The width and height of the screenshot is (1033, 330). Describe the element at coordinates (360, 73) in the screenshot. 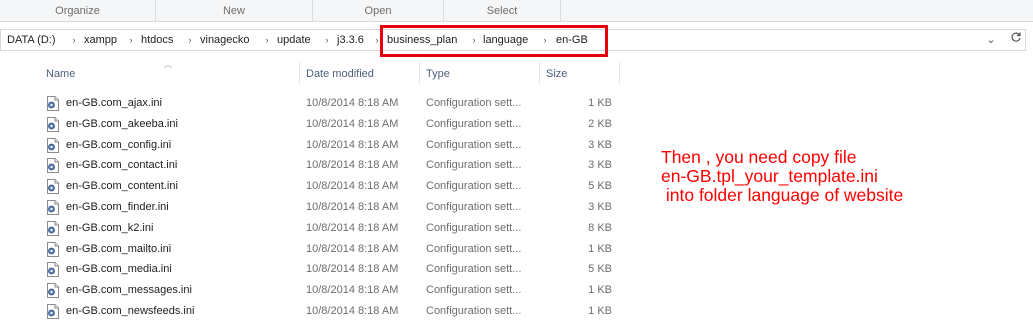

I see `column-header-date: Date modified` at that location.